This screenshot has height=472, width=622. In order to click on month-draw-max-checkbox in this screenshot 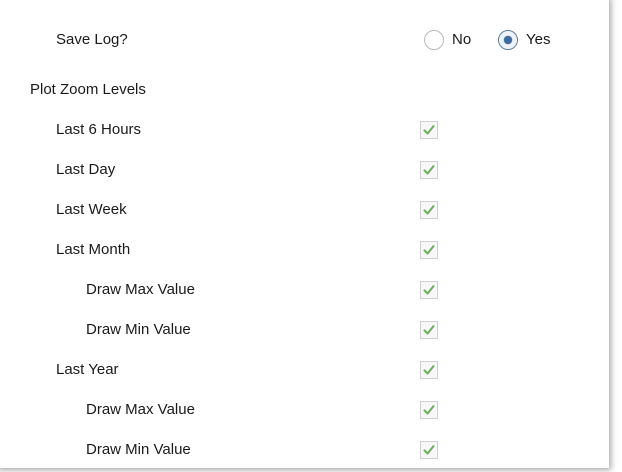, I will do `click(429, 290)`.